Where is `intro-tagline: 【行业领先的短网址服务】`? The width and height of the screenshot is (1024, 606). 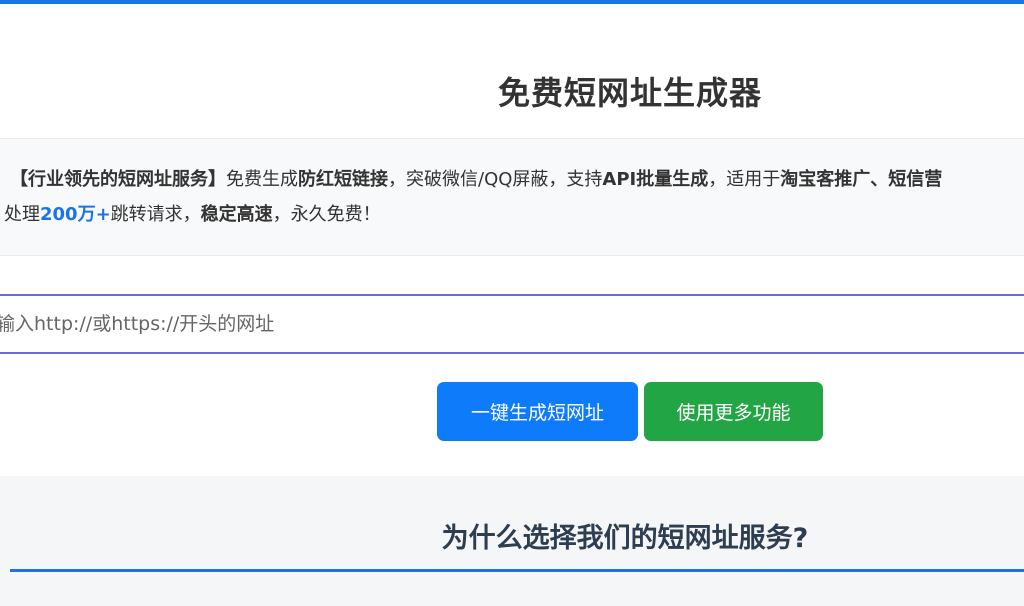
intro-tagline: 【行业领先的短网址服务】 is located at coordinates (118, 179).